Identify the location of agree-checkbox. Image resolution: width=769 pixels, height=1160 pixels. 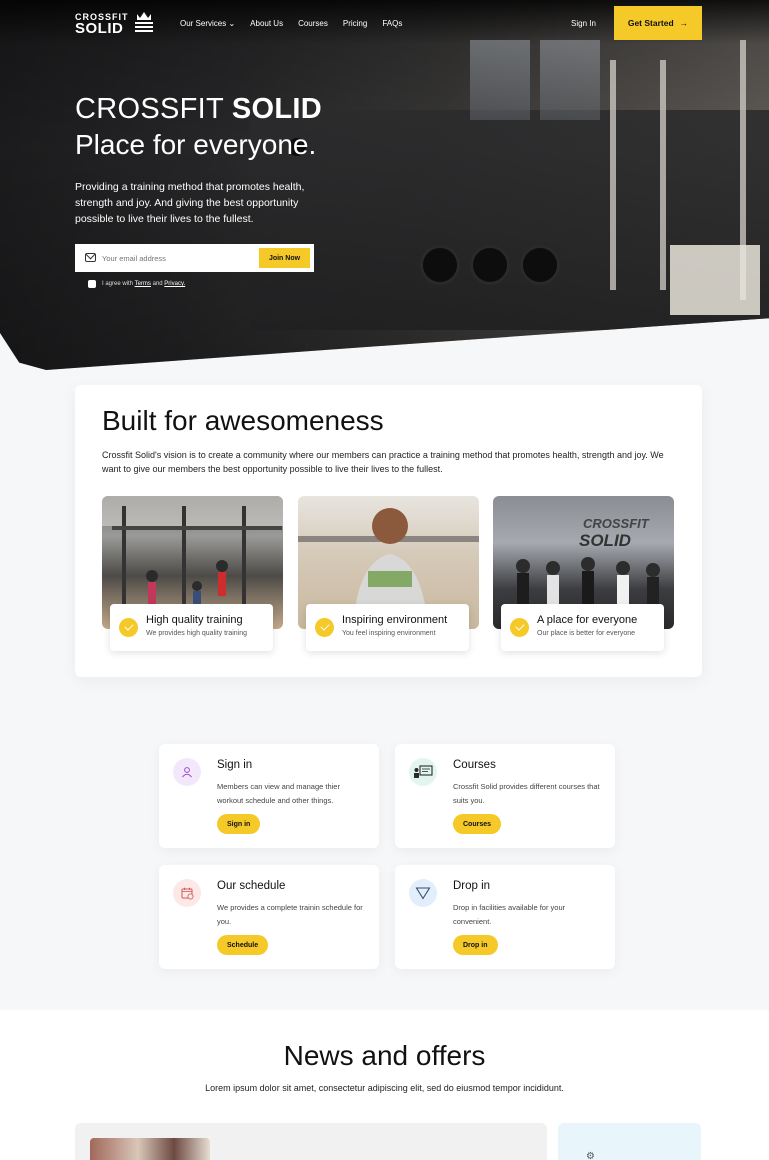
(92, 284).